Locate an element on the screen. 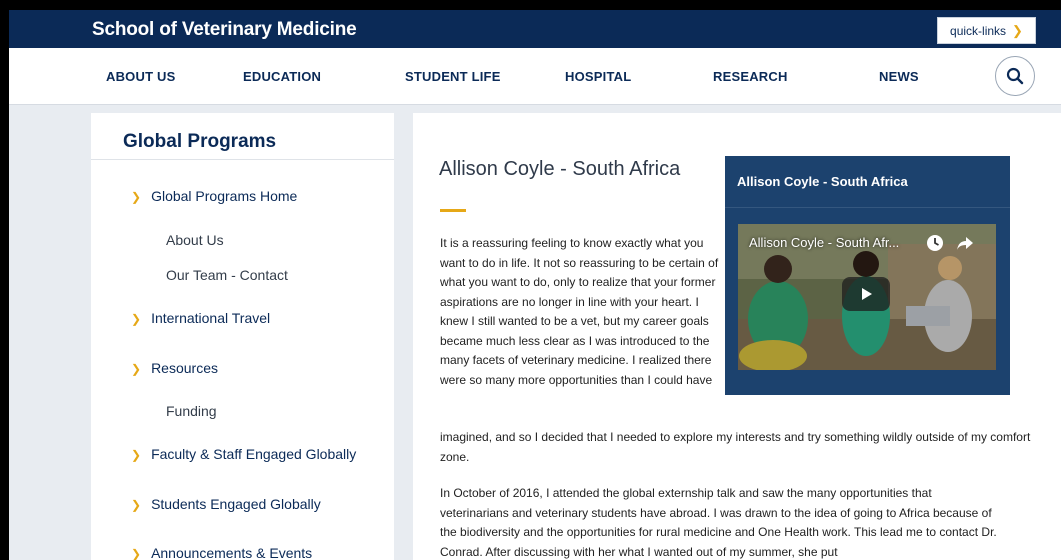 Image resolution: width=1061 pixels, height=560 pixels. quick-links-button: quick-links ❯ is located at coordinates (986, 30).